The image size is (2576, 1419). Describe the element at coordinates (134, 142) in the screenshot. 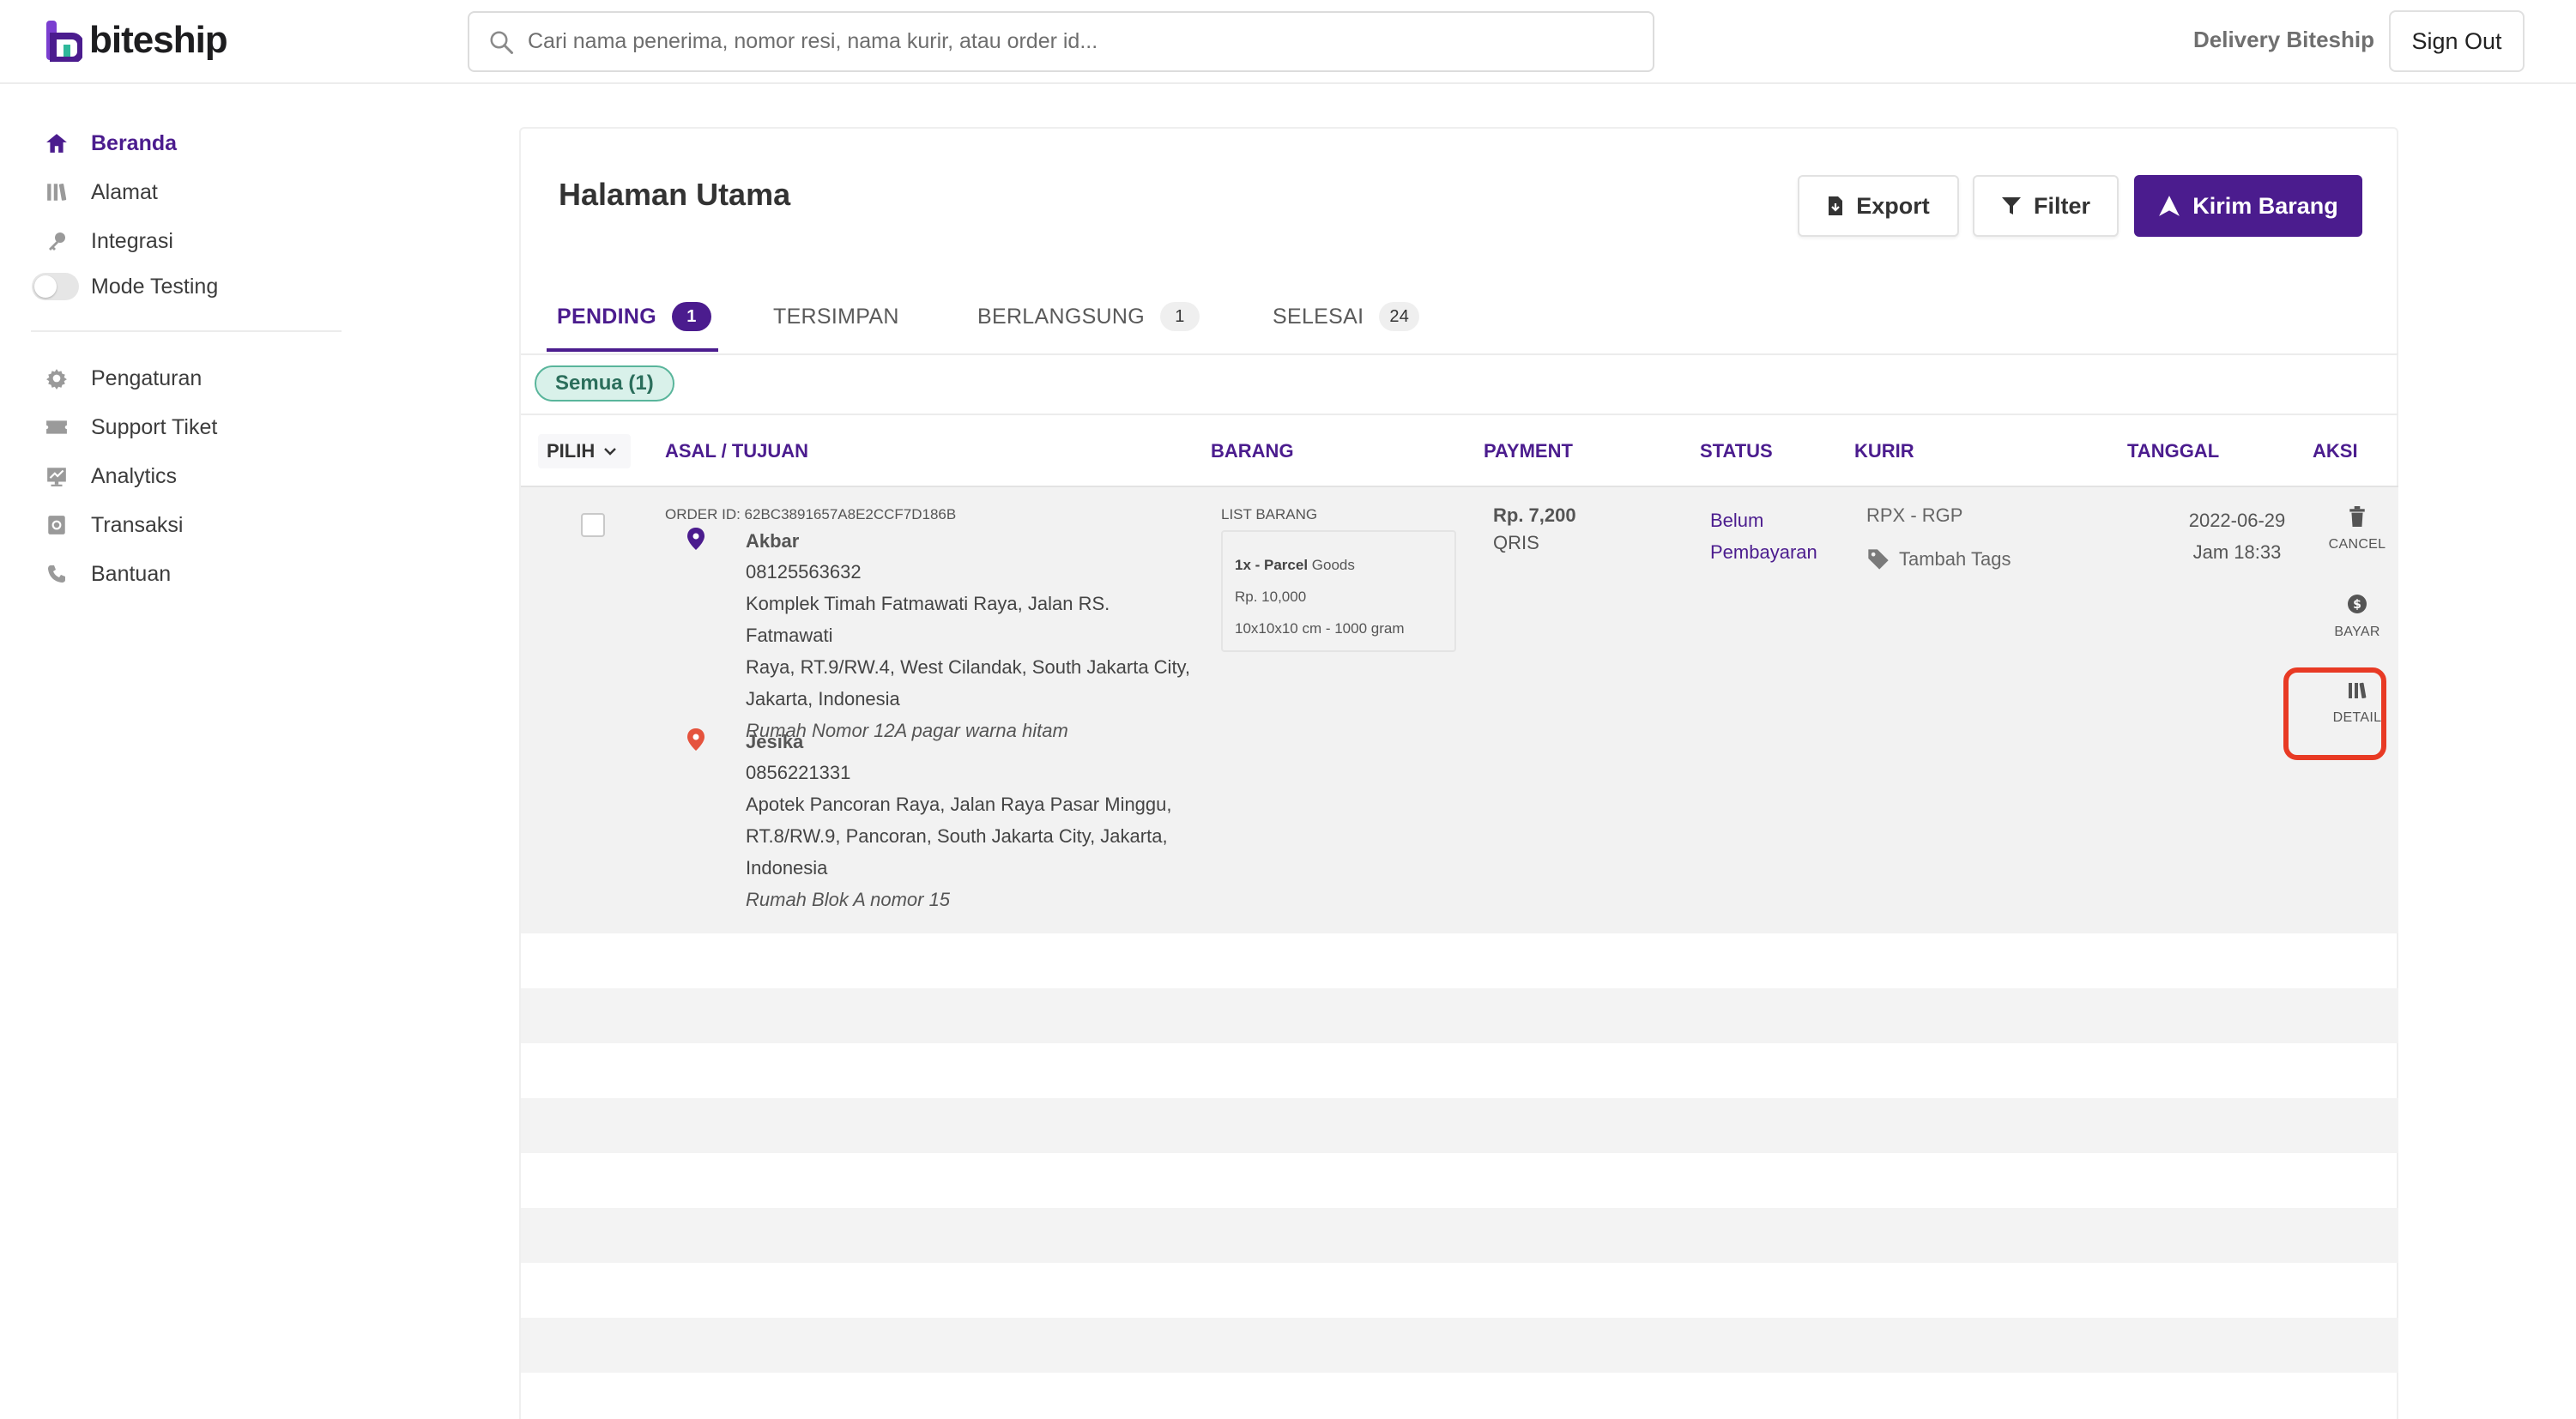

I see `sidebar-item-label: Beranda` at that location.